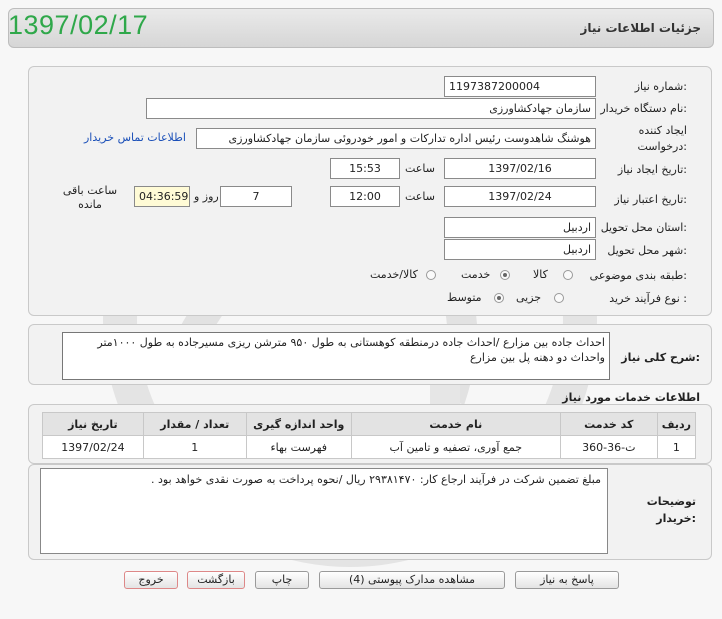 The width and height of the screenshot is (722, 619). Describe the element at coordinates (520, 249) in the screenshot. I see `city-field: اردبیل` at that location.